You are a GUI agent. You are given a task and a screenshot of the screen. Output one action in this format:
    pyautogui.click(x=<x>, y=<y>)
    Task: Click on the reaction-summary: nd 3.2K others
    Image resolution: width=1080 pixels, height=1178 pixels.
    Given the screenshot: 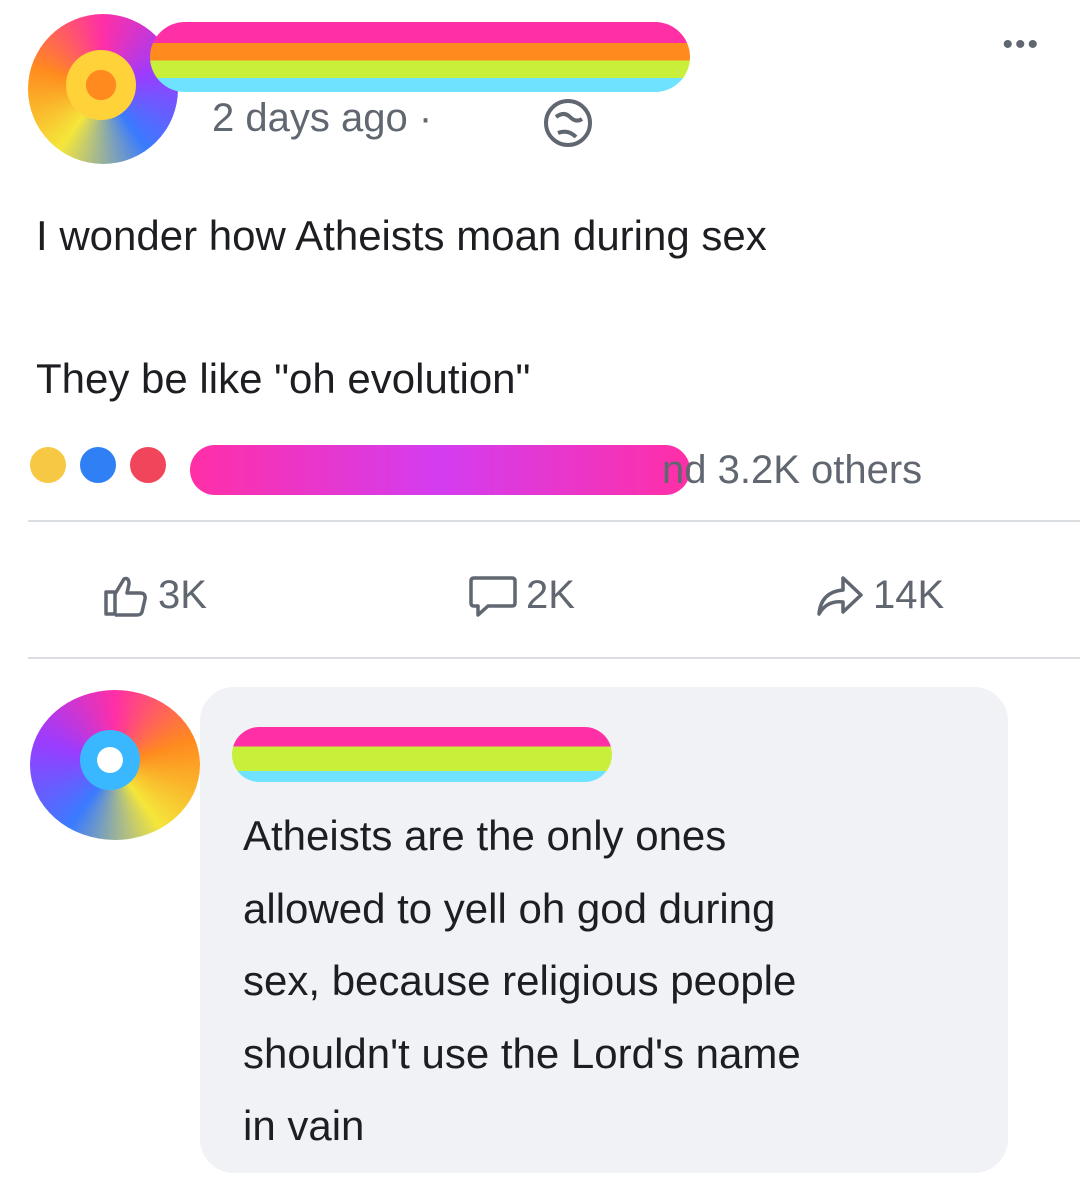 What is the action you would take?
    pyautogui.click(x=792, y=470)
    